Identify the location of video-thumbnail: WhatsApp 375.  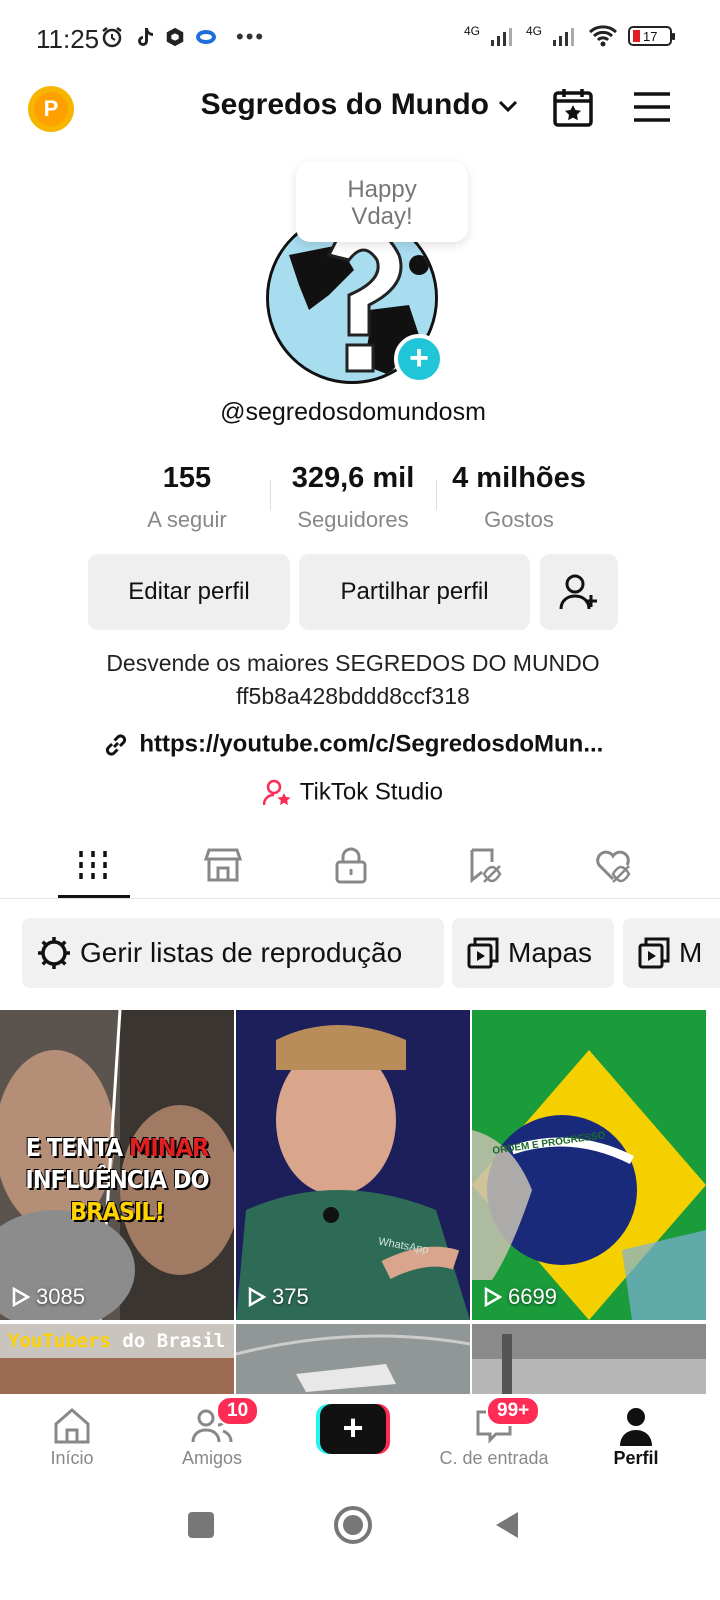
(353, 1165).